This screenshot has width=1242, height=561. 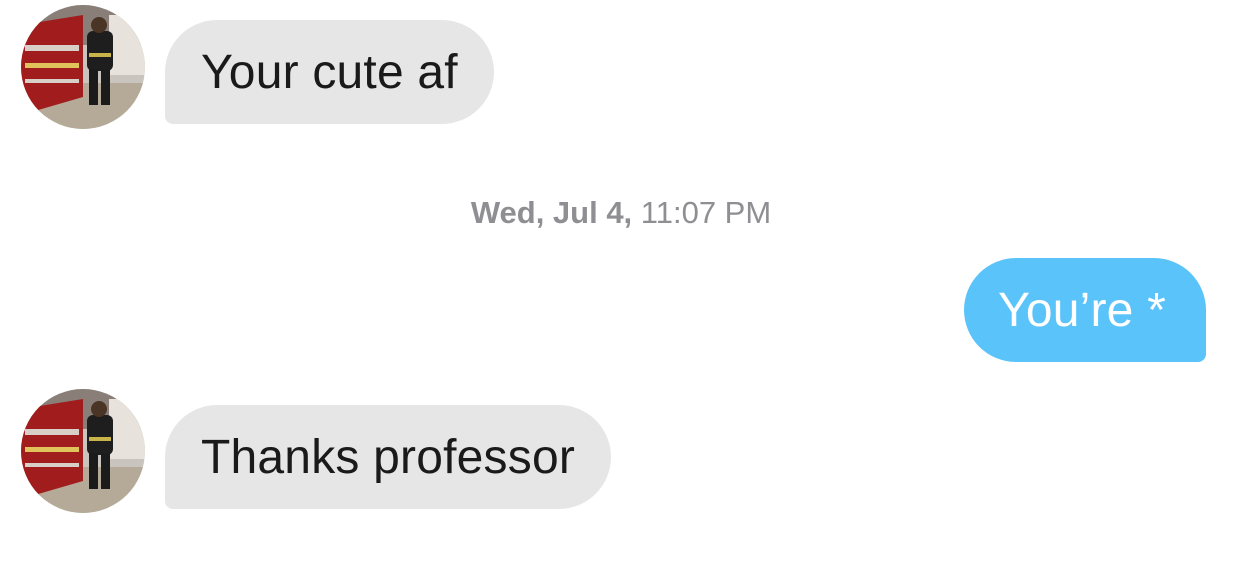 What do you see at coordinates (551, 212) in the screenshot?
I see `timestamp-day: Wed, Jul 4,` at bounding box center [551, 212].